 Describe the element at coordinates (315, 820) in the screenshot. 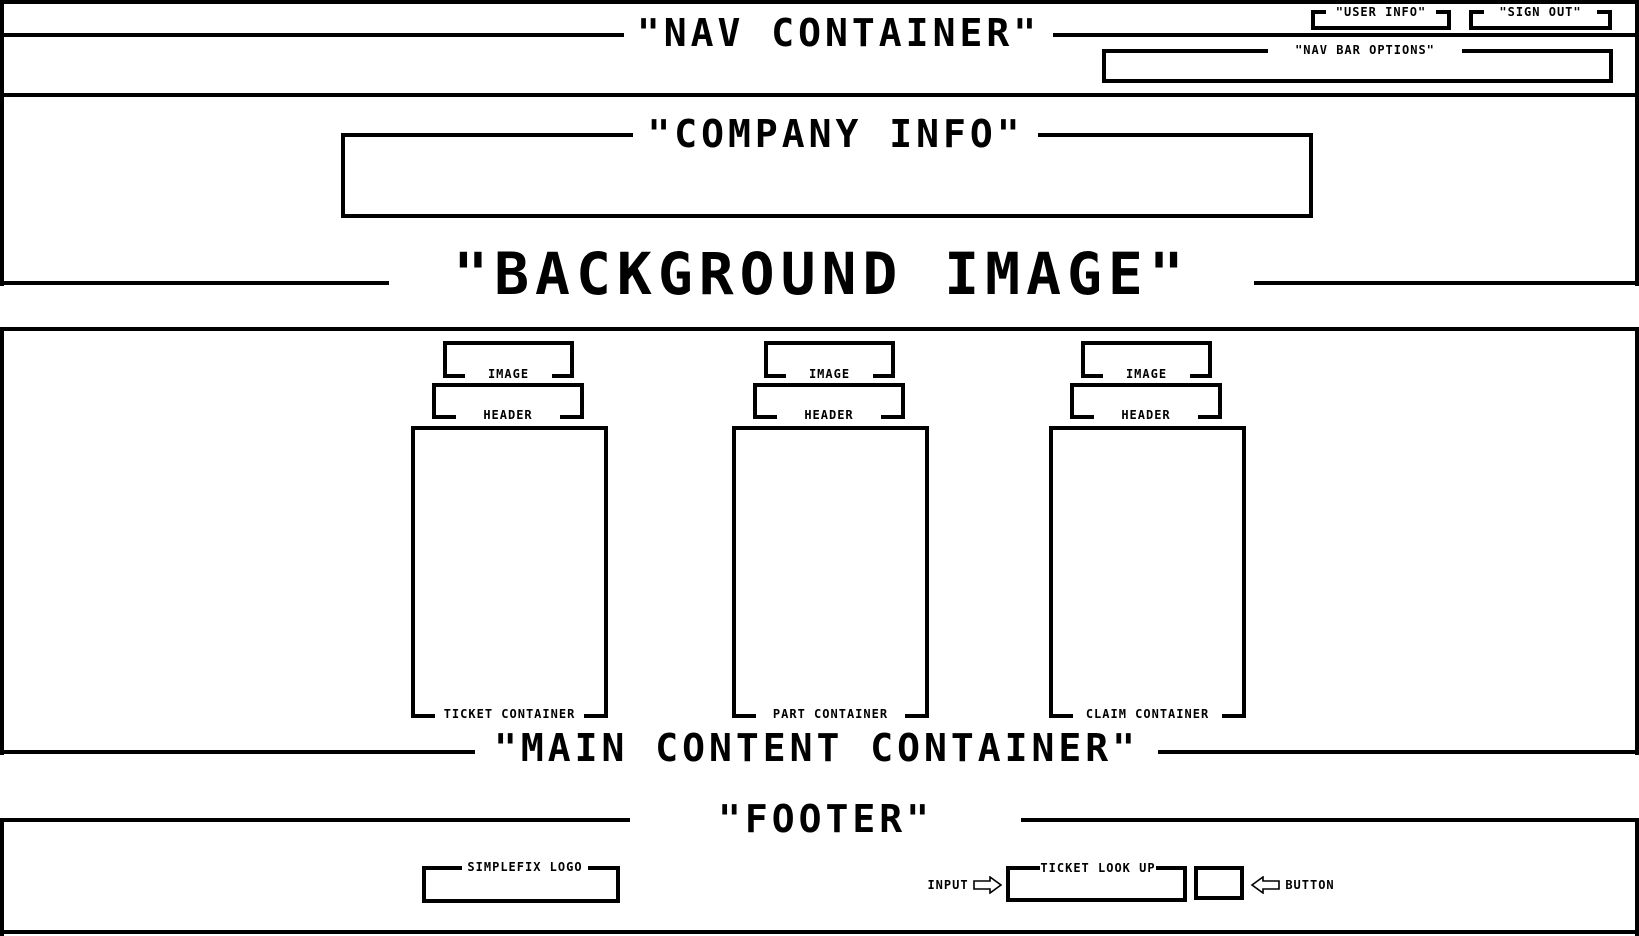

I see `footer-top-line-left` at that location.